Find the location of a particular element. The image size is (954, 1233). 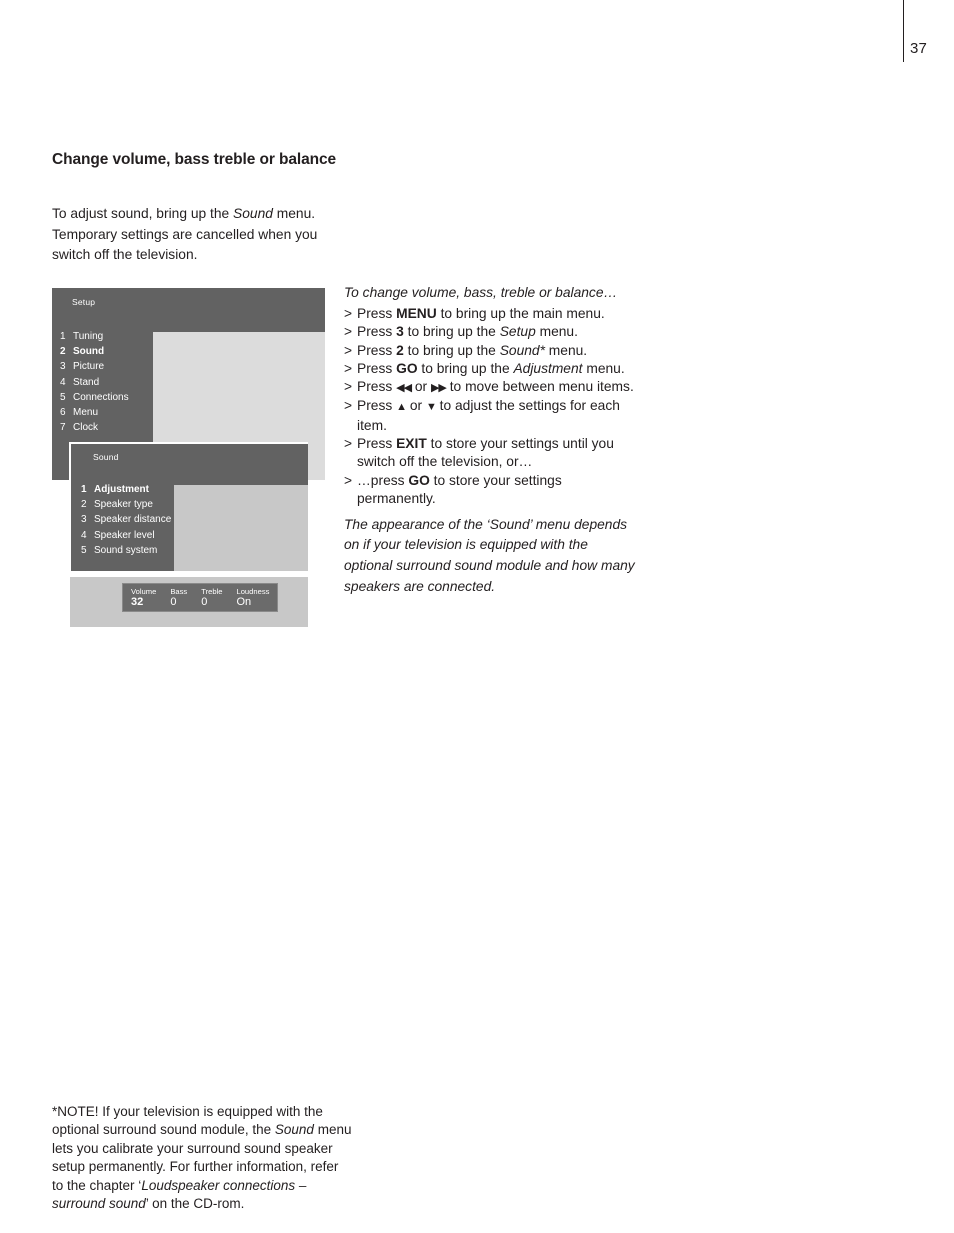

forward-icon: ▼ is located at coordinates (431, 407).